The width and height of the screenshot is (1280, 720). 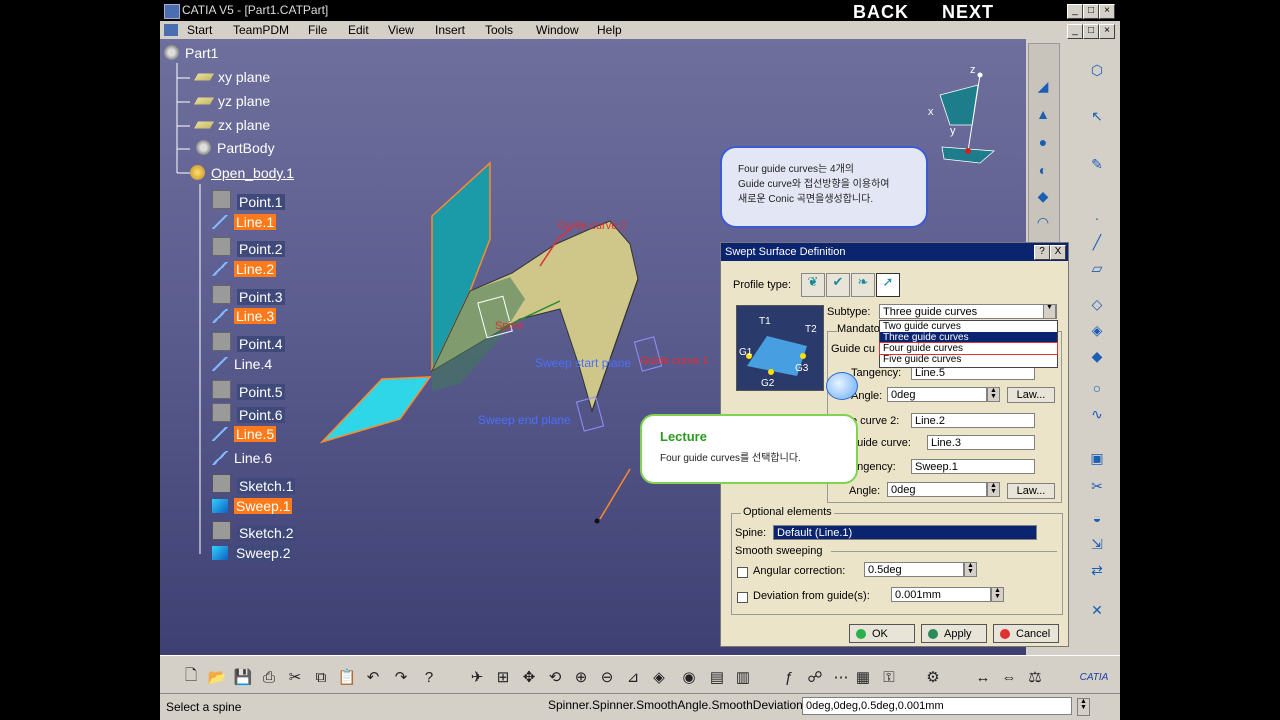 What do you see at coordinates (973, 466) in the screenshot?
I see `tangency2-field: Sweep.1` at bounding box center [973, 466].